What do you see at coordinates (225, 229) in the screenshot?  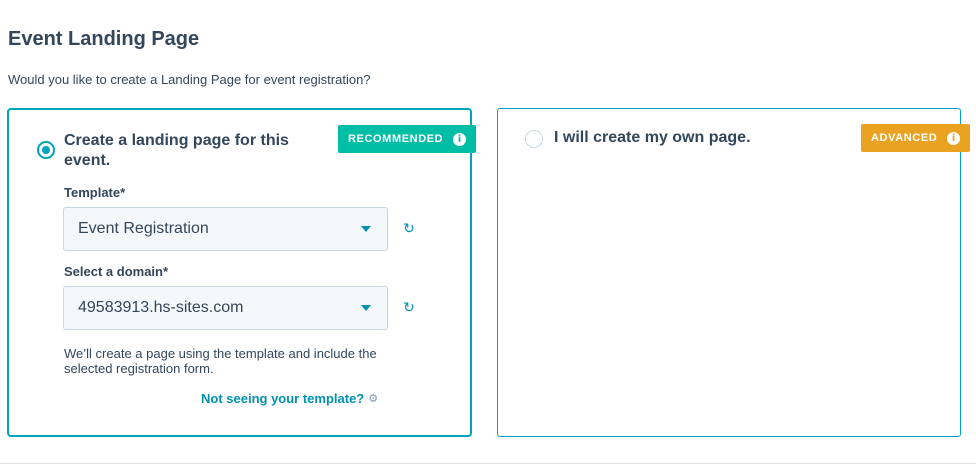 I see `template-select: Event Registration` at bounding box center [225, 229].